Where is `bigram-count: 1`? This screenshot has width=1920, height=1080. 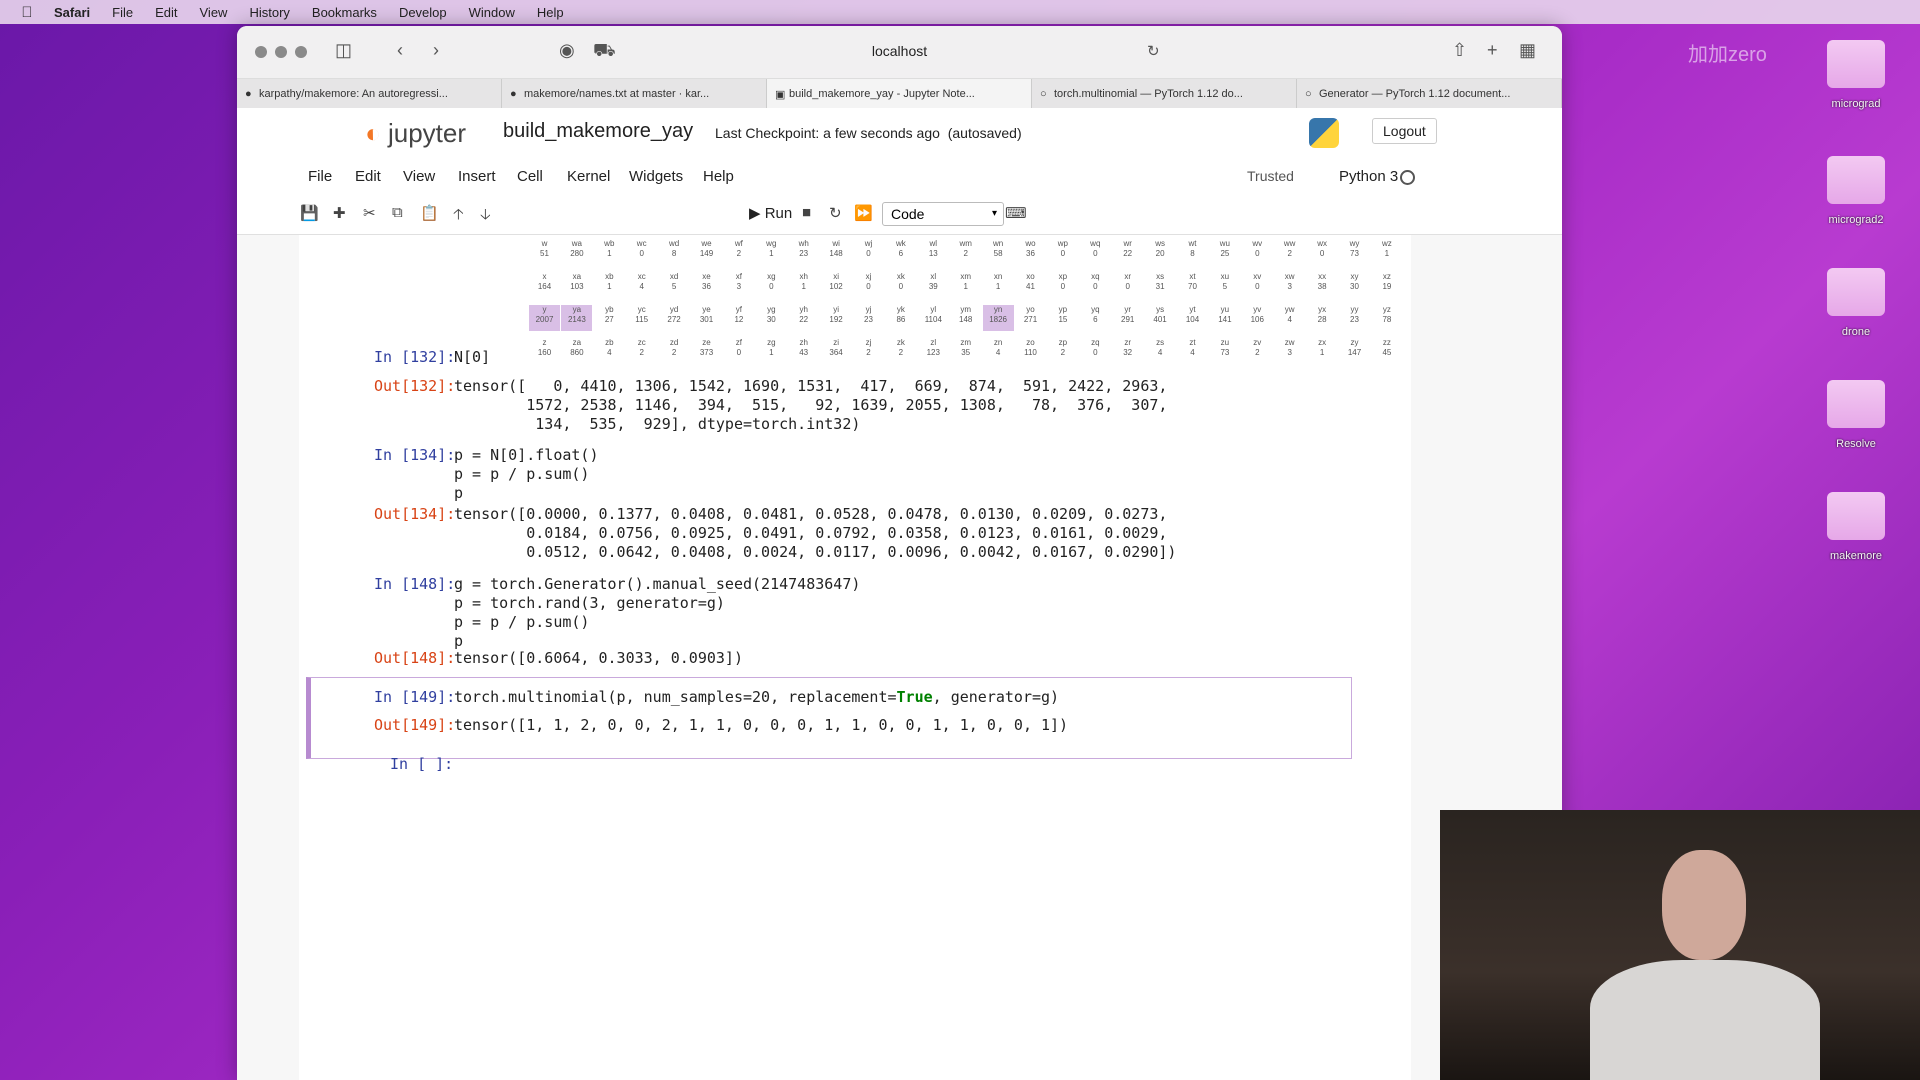
bigram-count: 1 is located at coordinates (609, 253).